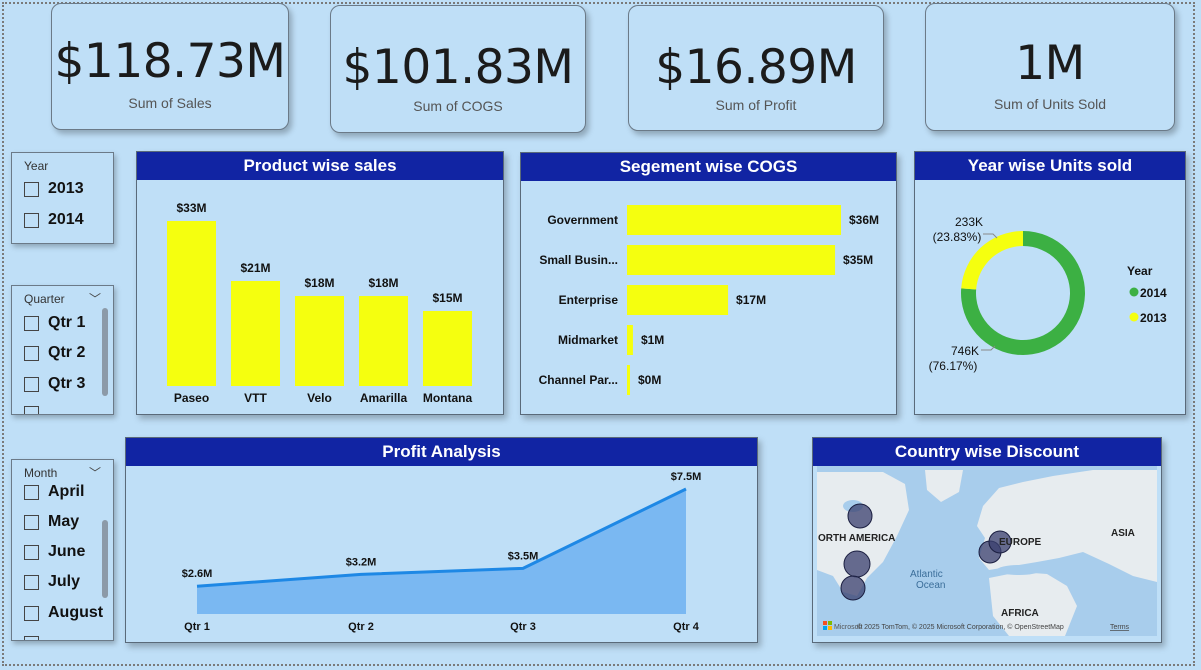 The width and height of the screenshot is (1201, 670). What do you see at coordinates (1020, 613) in the screenshot?
I see `map-label-africa: AFRICA` at bounding box center [1020, 613].